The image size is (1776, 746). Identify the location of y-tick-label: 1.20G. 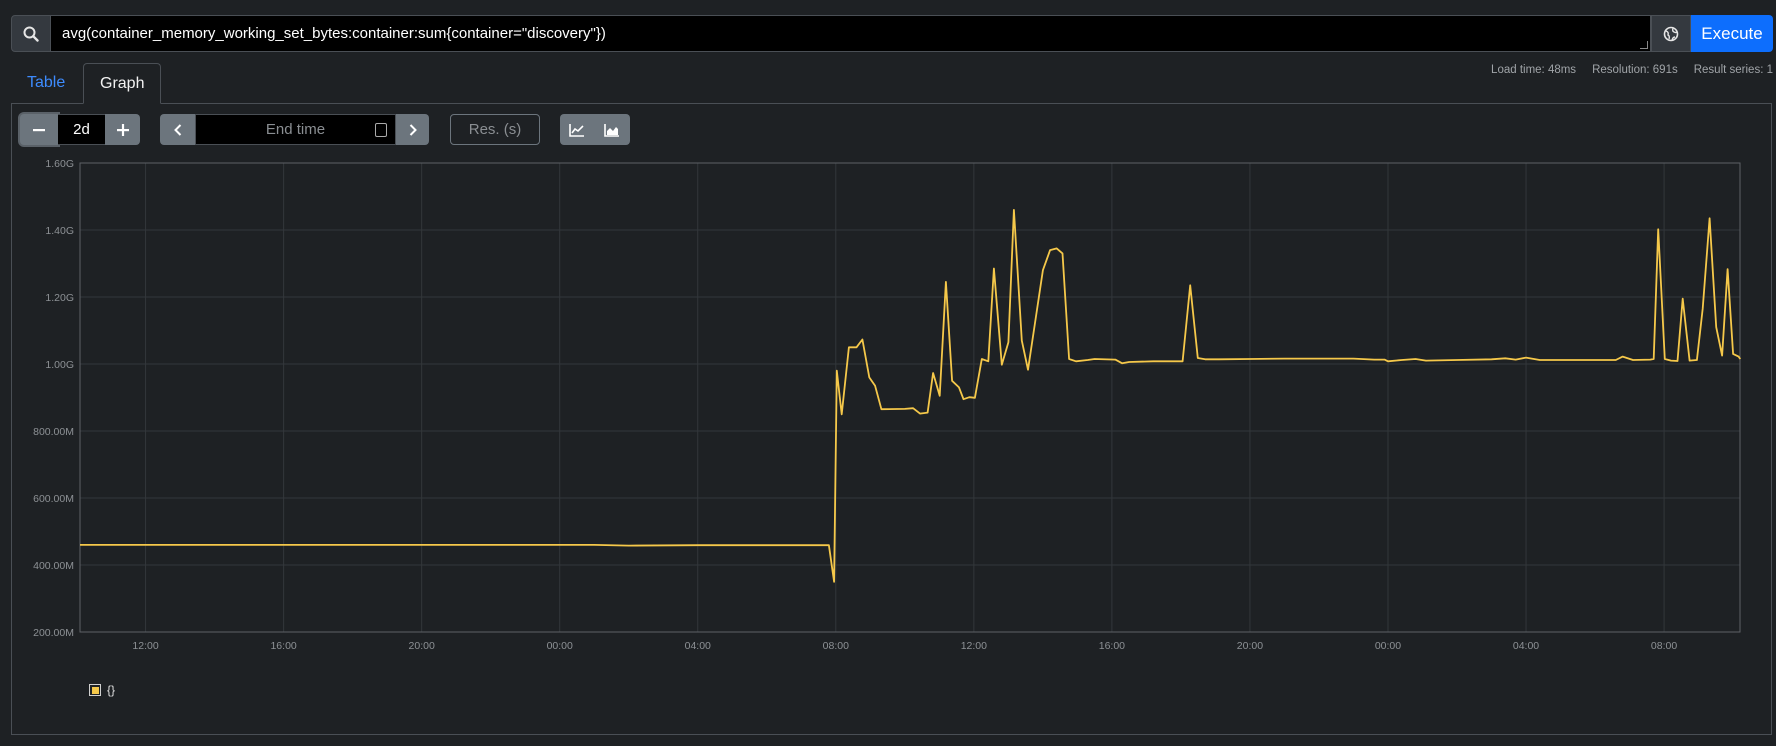
(59, 298).